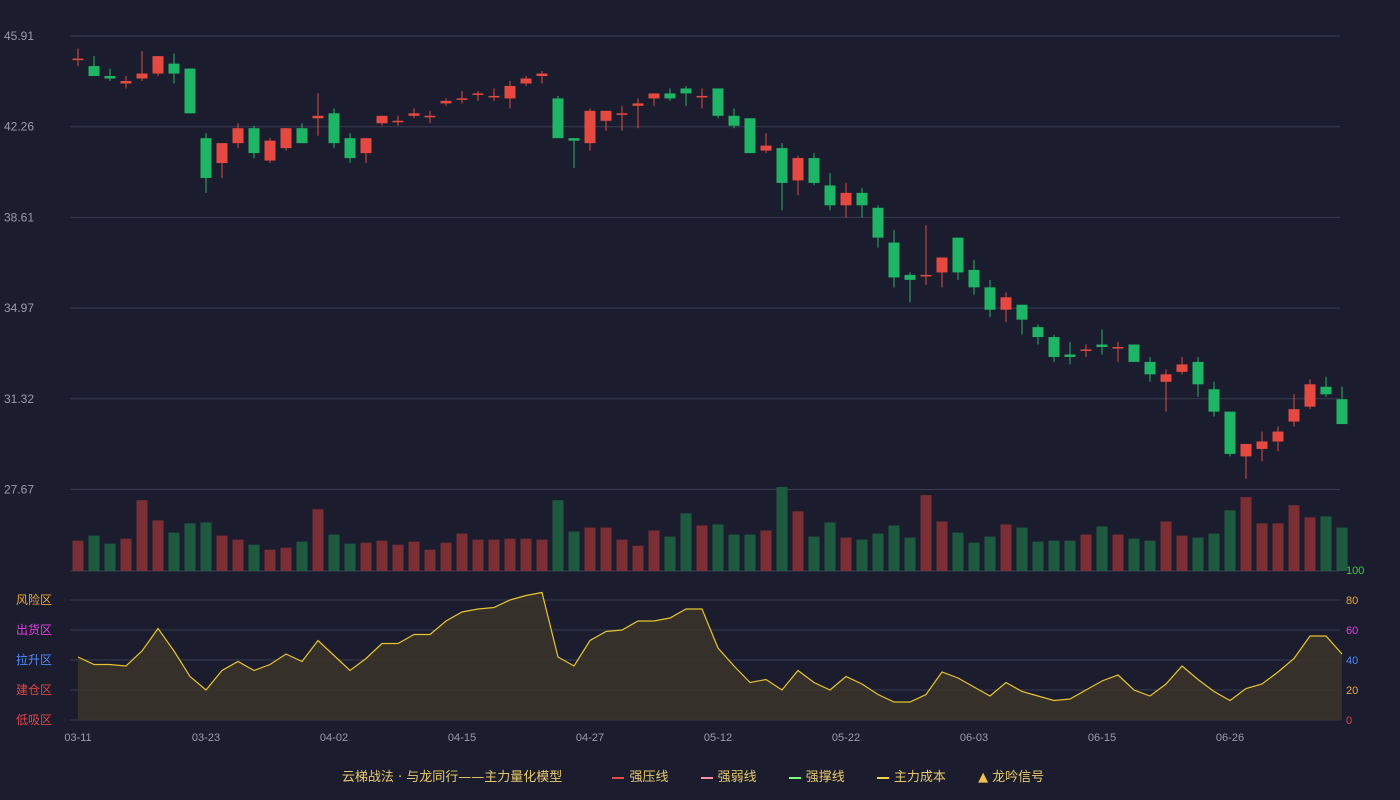  I want to click on indicator-tick-label: 100, so click(1355, 571).